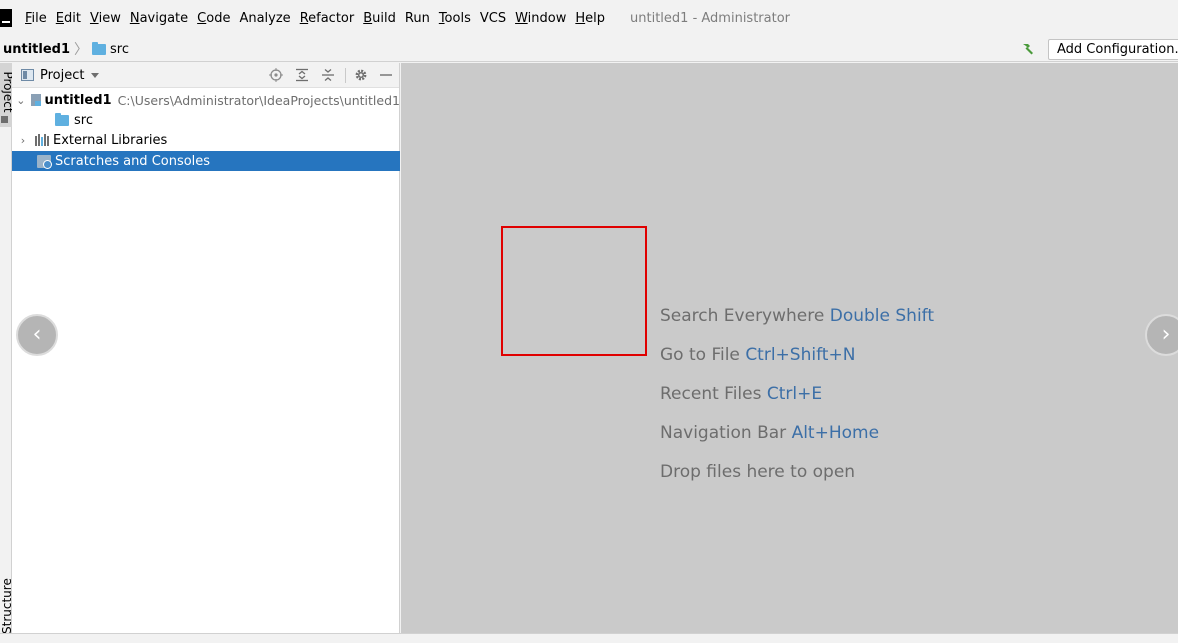  Describe the element at coordinates (595, 18) in the screenshot. I see `menu-help-label: elp` at that location.